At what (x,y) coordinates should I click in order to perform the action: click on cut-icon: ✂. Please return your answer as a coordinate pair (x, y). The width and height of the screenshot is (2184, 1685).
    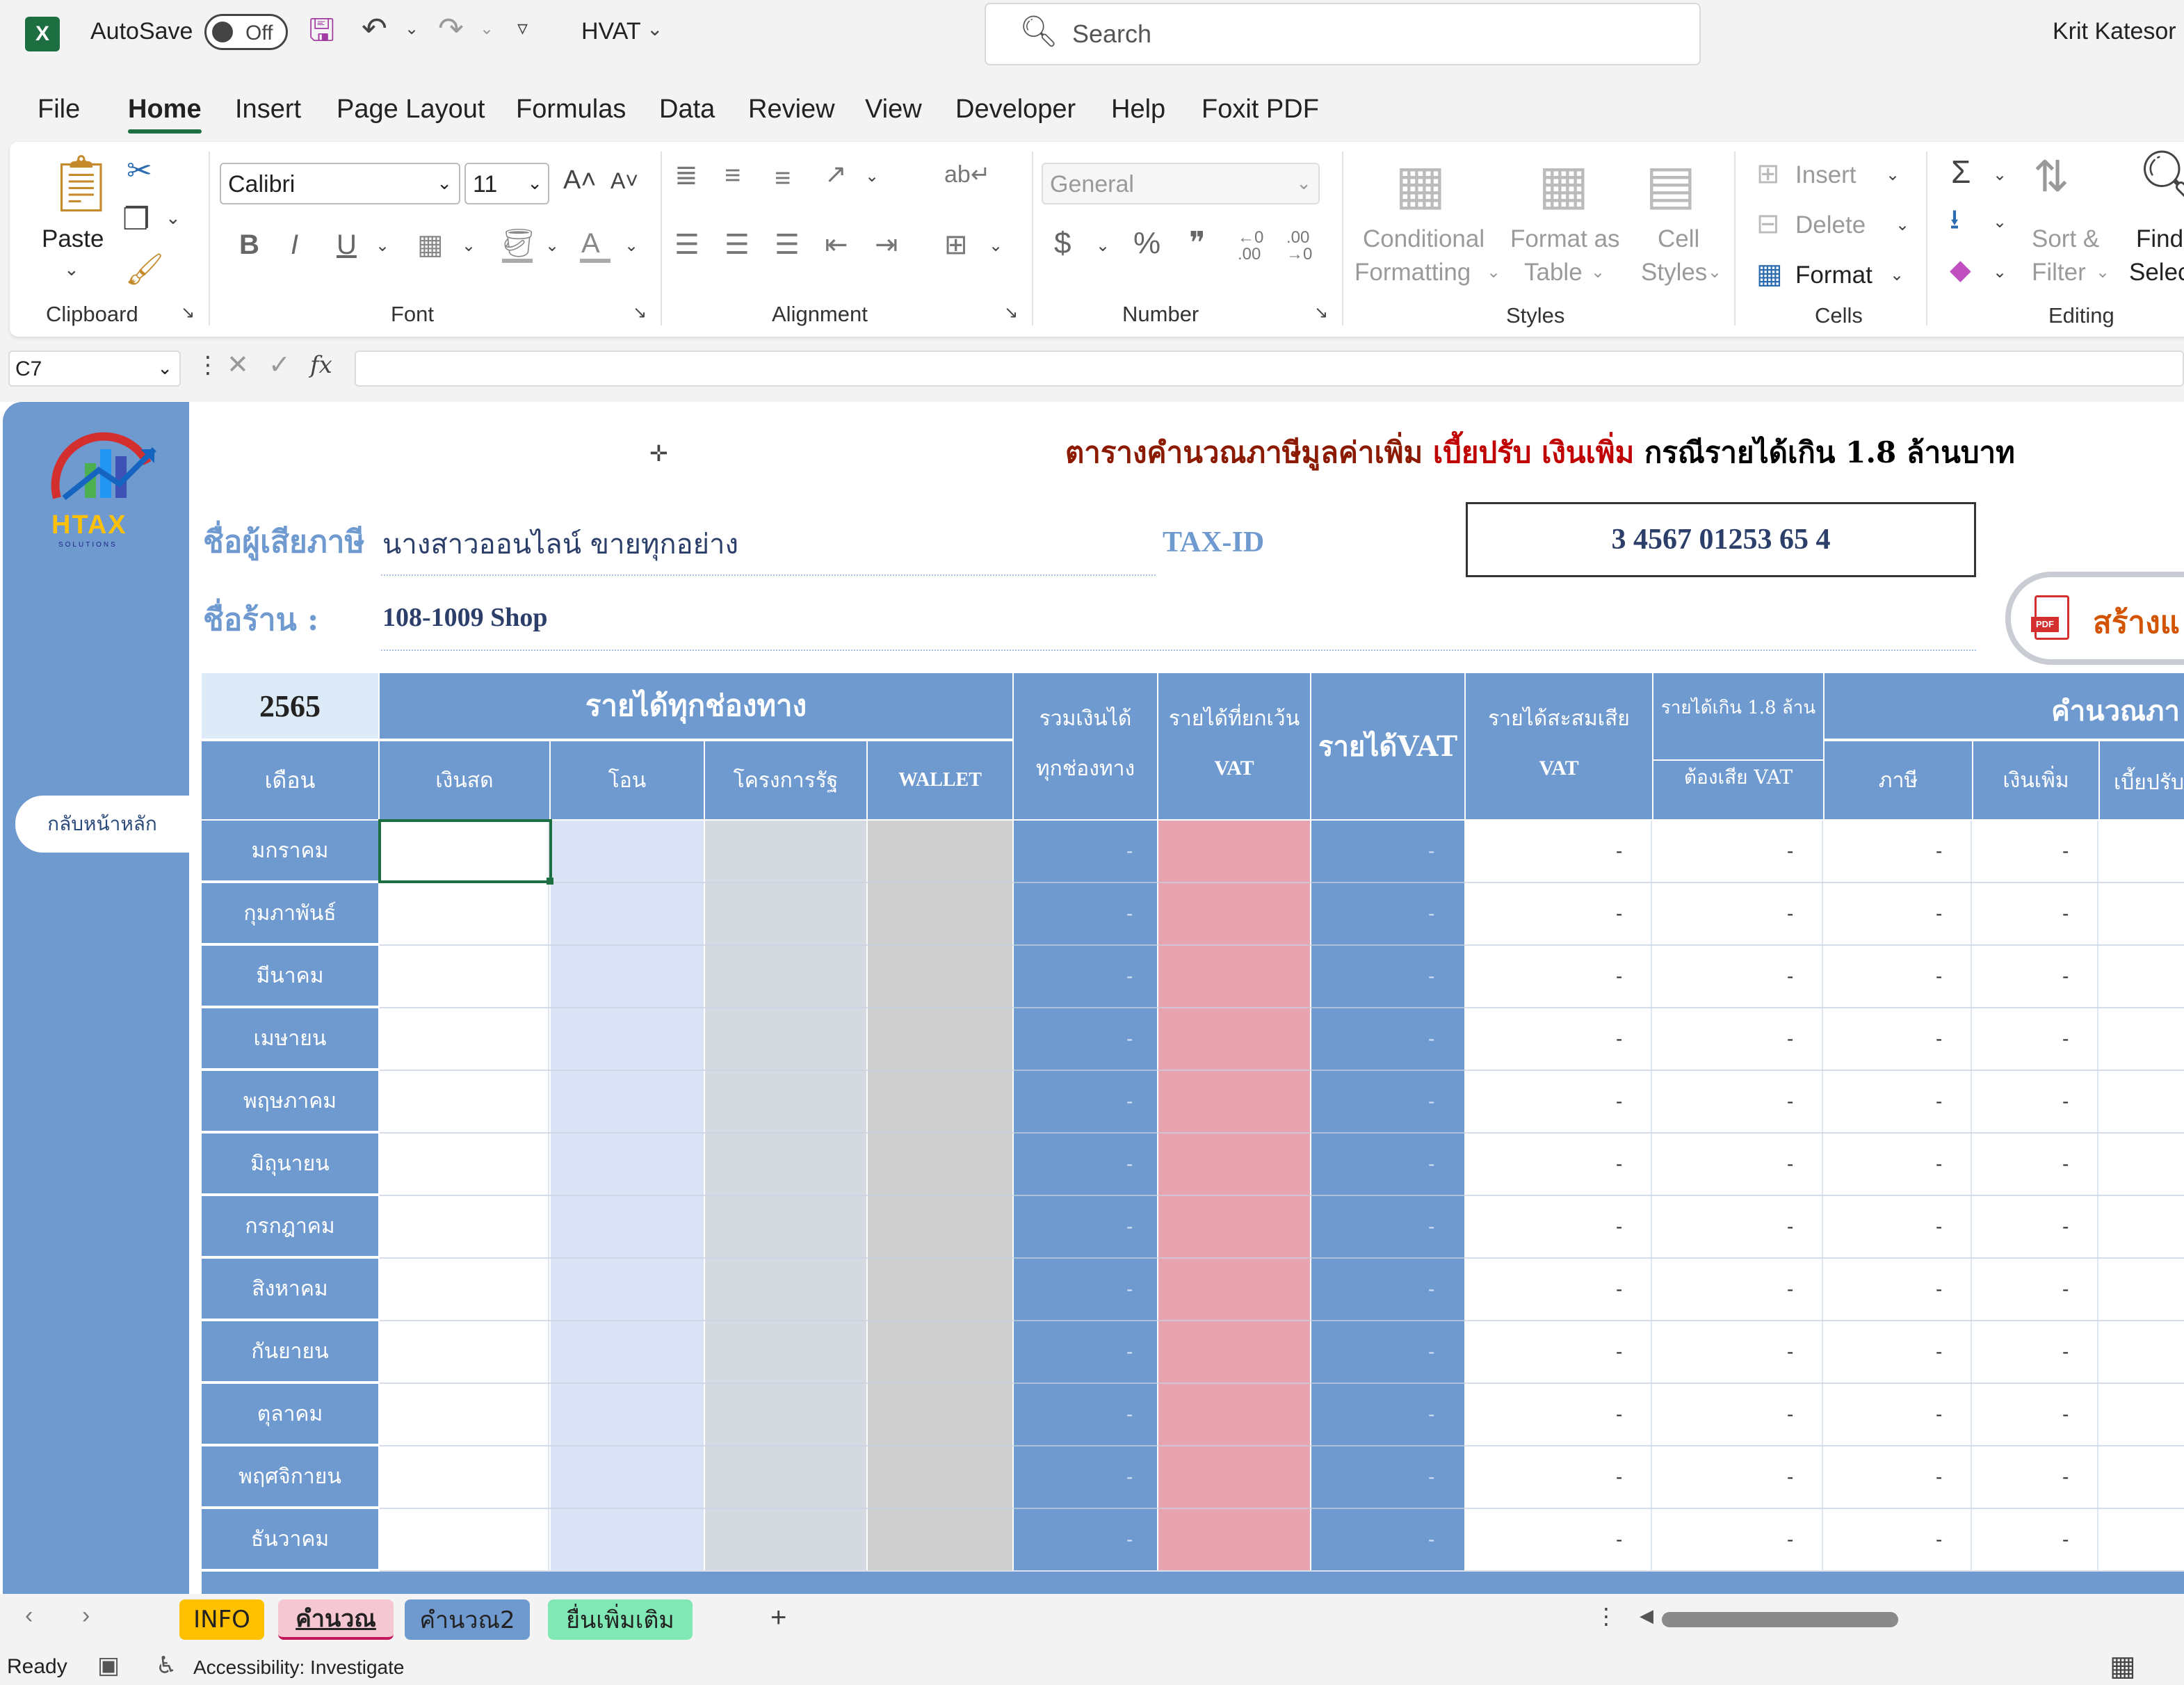
    Looking at the image, I should click on (139, 171).